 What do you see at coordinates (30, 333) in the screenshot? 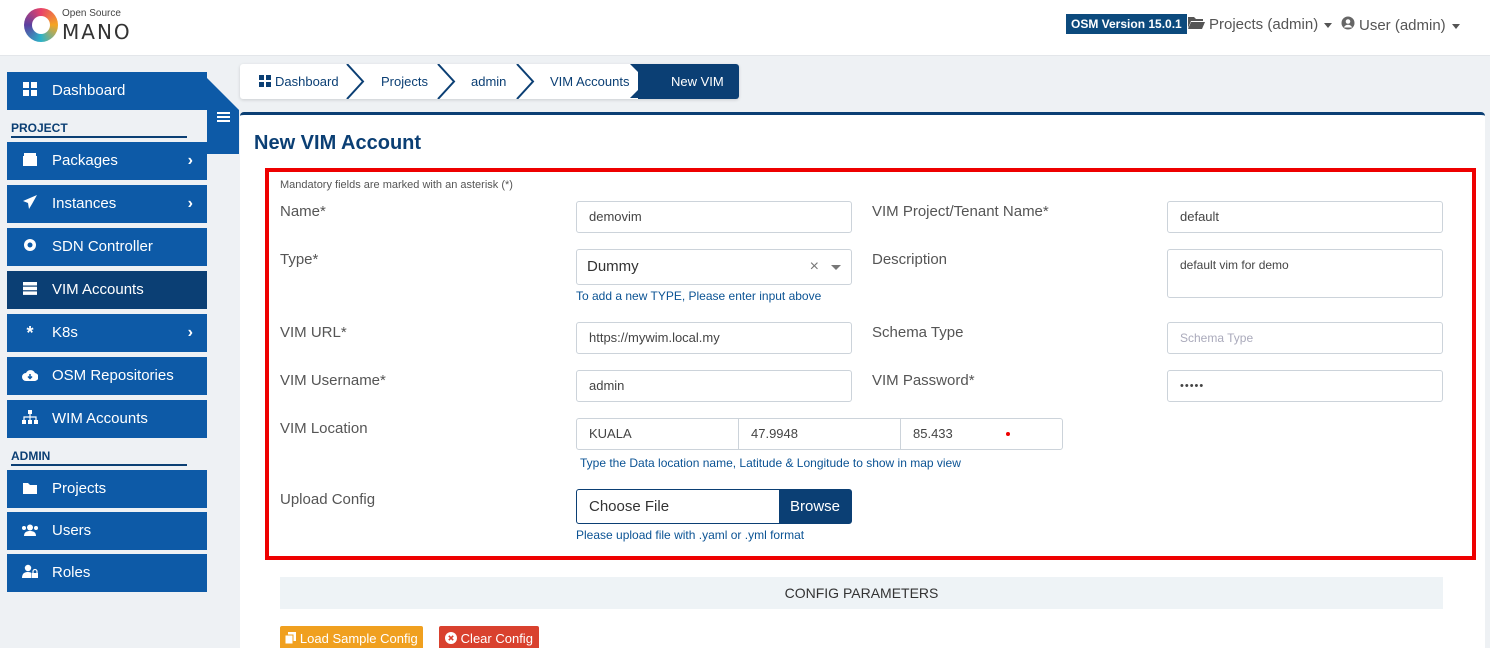
I see `asterisk-icon: *` at bounding box center [30, 333].